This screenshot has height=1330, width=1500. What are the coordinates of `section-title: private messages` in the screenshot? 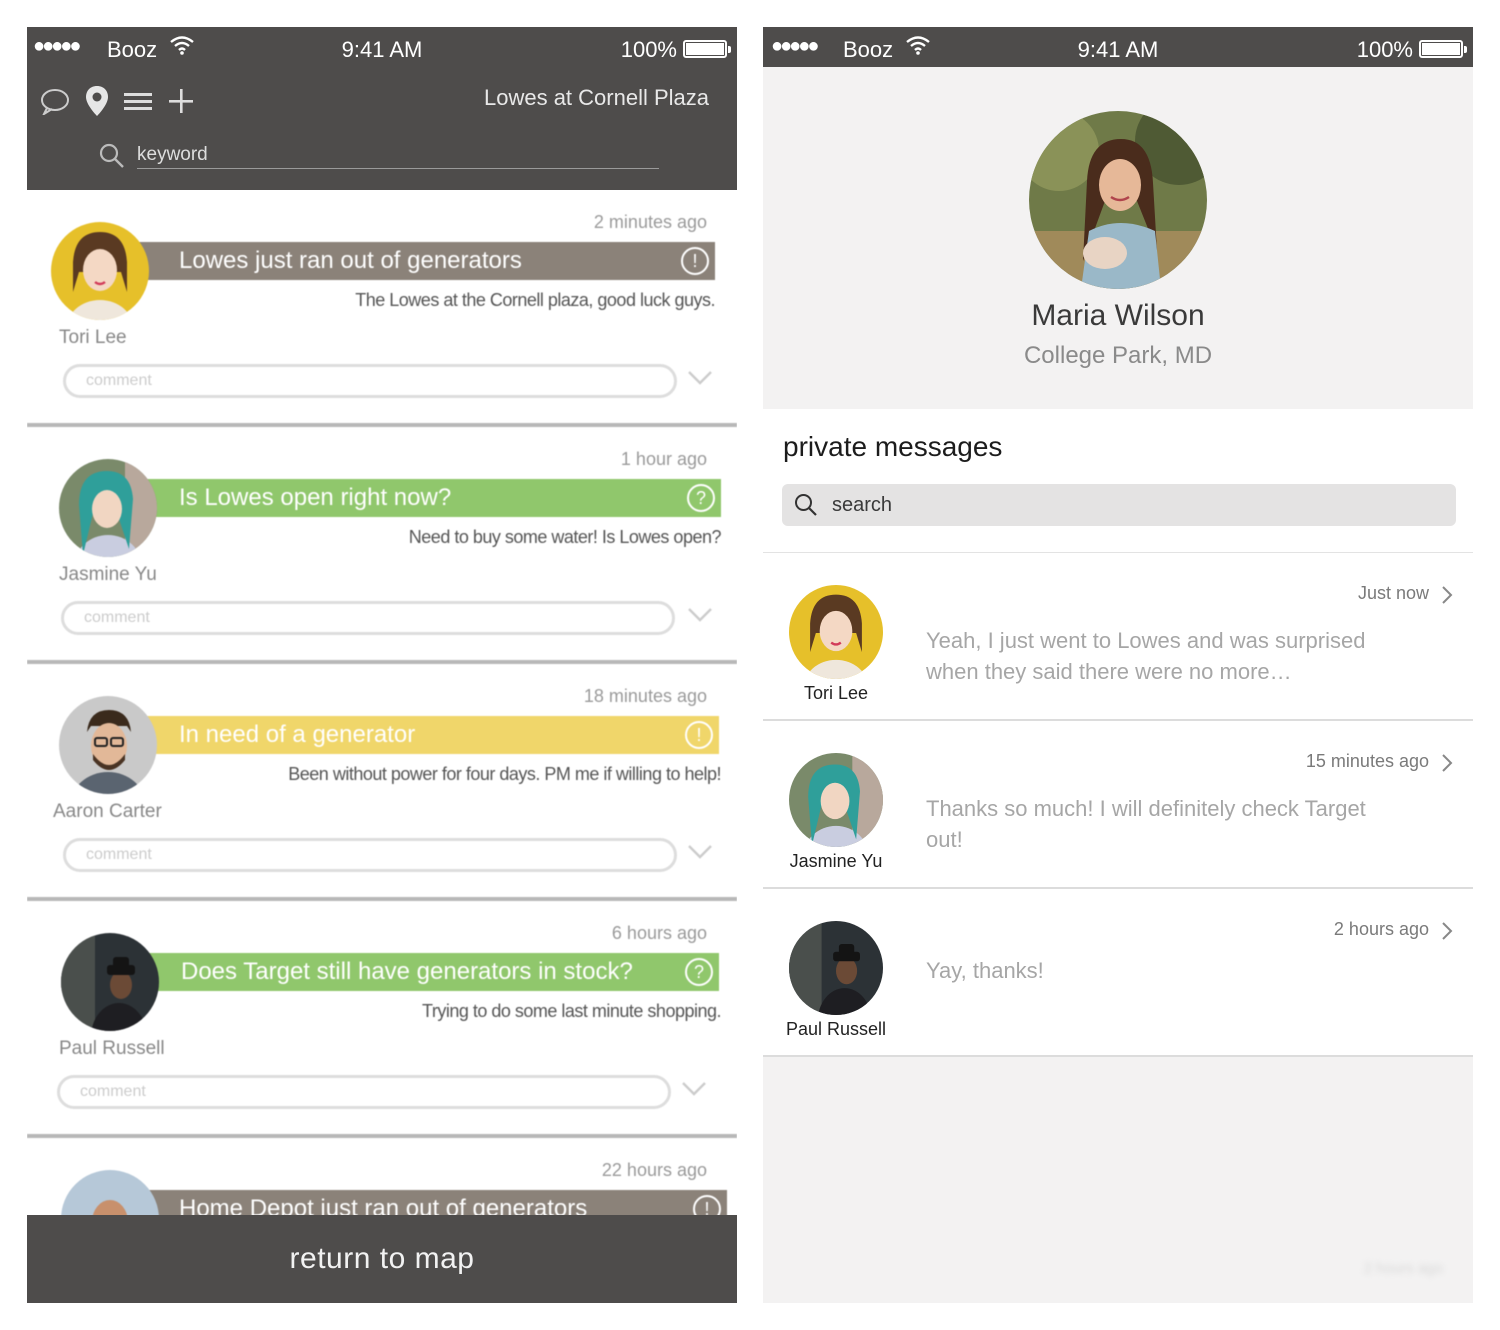 It's located at (893, 446).